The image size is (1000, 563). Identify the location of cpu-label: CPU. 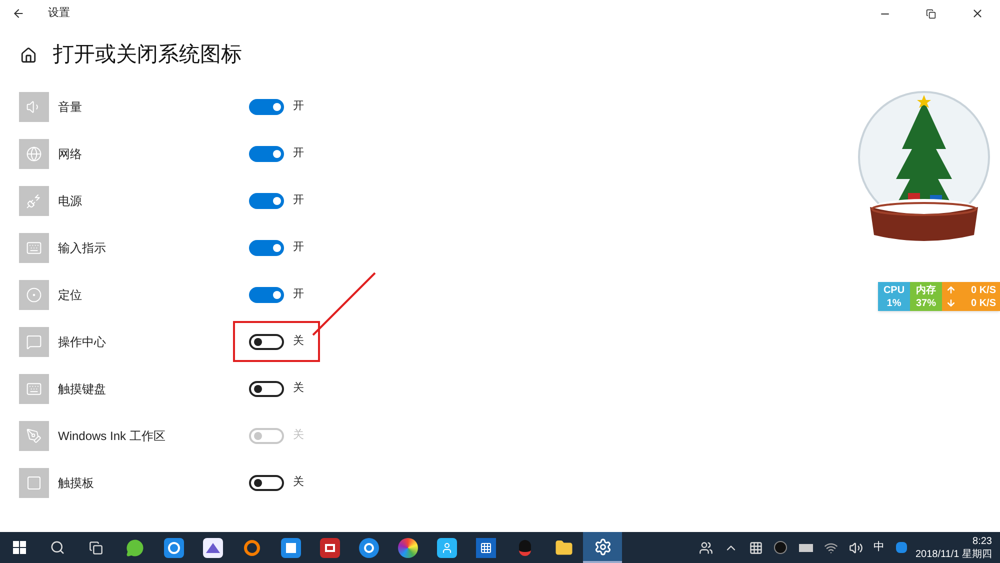
(894, 290).